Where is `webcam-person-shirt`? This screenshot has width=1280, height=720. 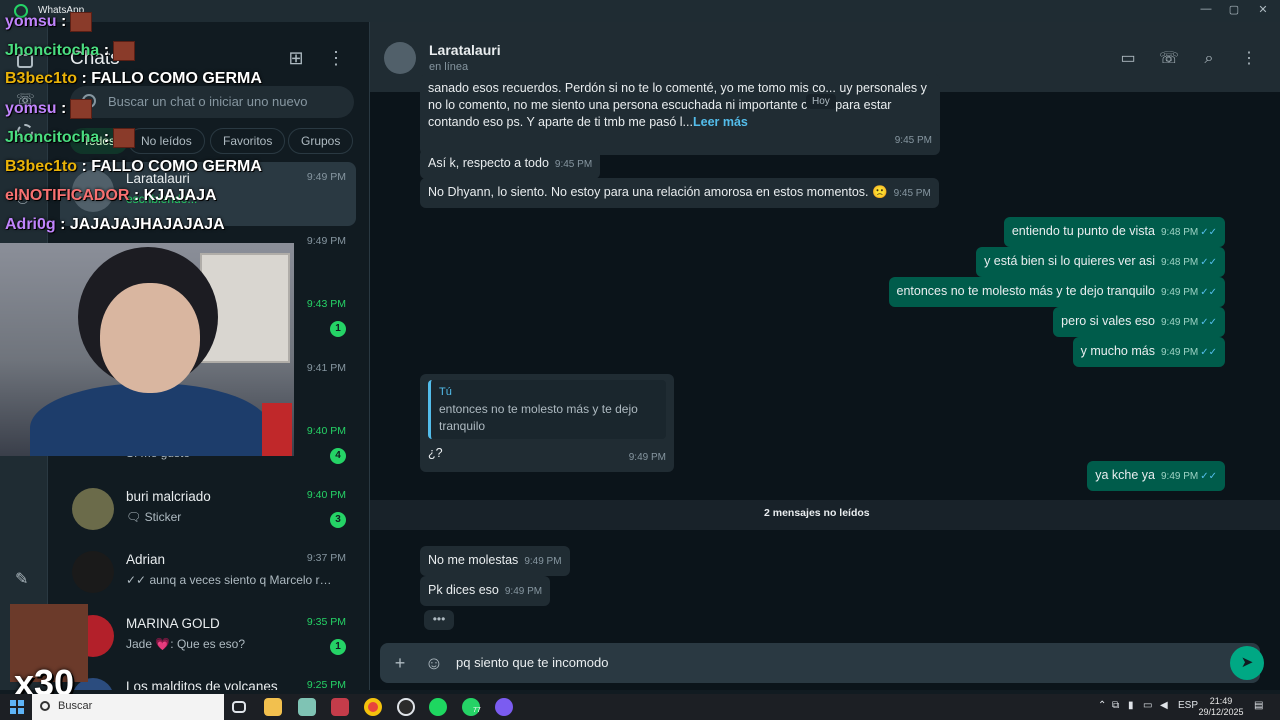
webcam-person-shirt is located at coordinates (150, 419).